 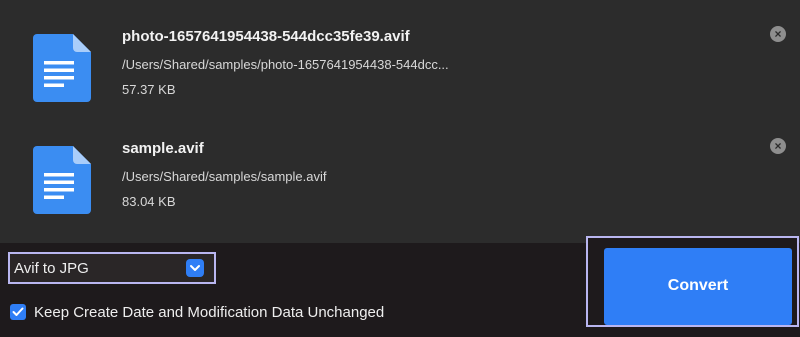 I want to click on file-path: /Users/Shared/samples/sample.avif, so click(x=224, y=176).